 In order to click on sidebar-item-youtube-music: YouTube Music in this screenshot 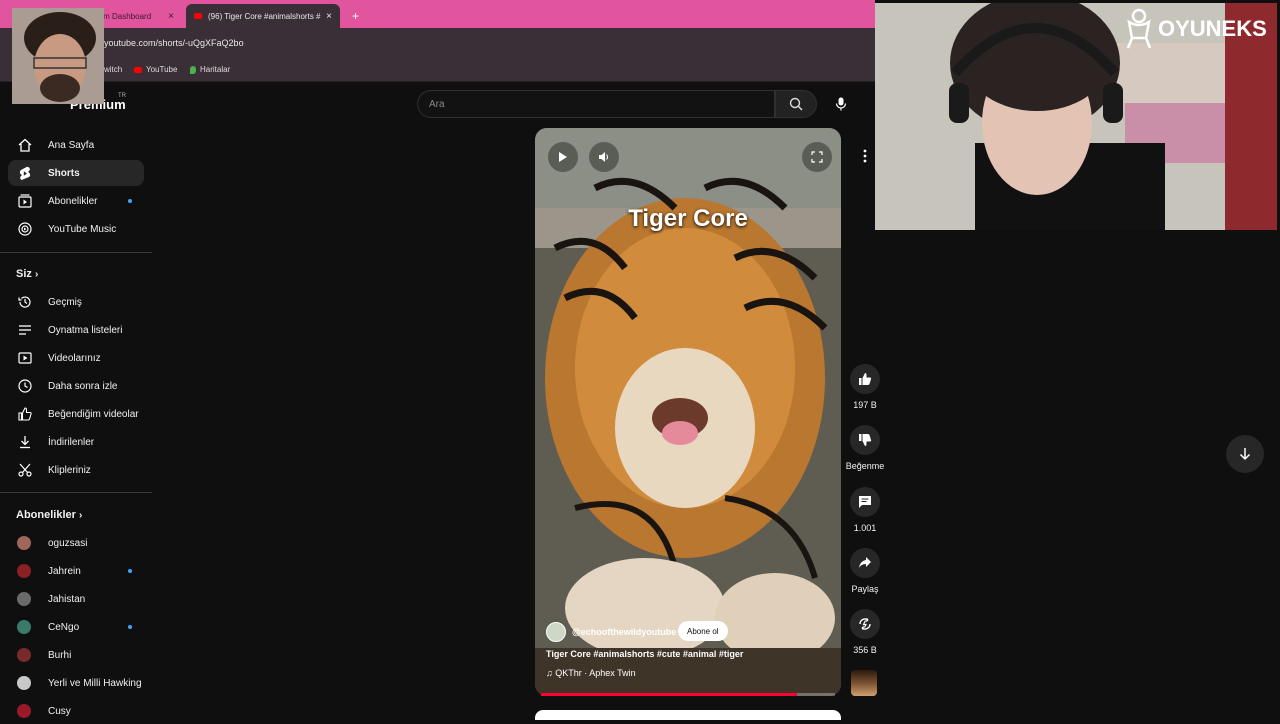, I will do `click(76, 229)`.